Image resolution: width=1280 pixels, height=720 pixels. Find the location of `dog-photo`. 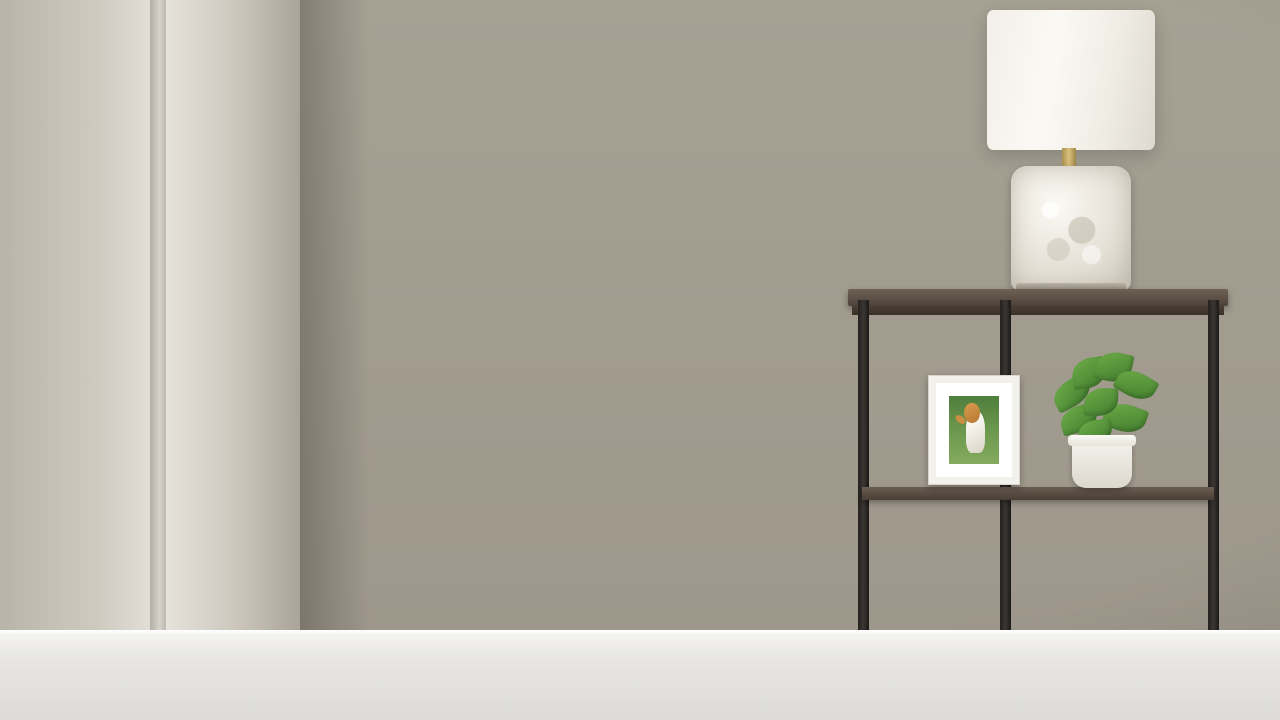

dog-photo is located at coordinates (974, 430).